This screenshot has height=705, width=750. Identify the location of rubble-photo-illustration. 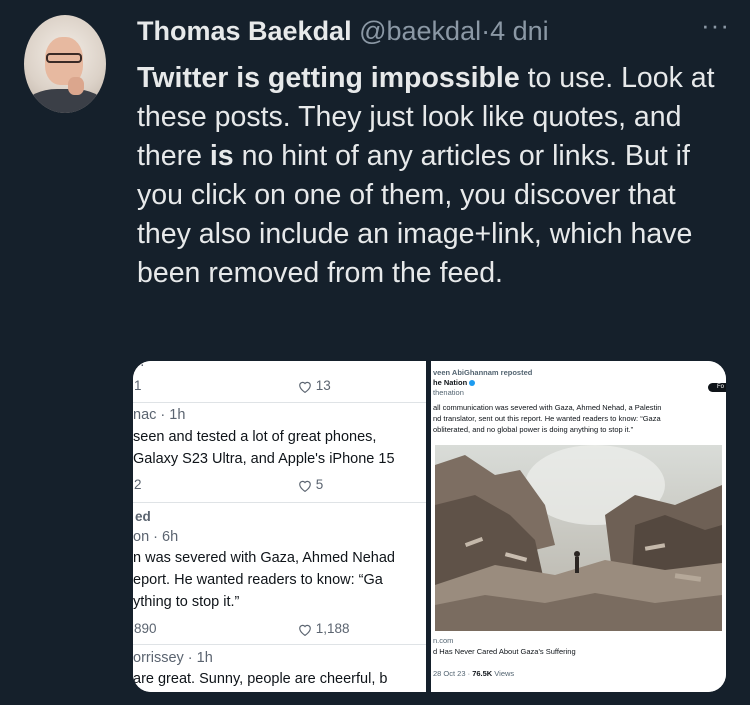
(578, 538).